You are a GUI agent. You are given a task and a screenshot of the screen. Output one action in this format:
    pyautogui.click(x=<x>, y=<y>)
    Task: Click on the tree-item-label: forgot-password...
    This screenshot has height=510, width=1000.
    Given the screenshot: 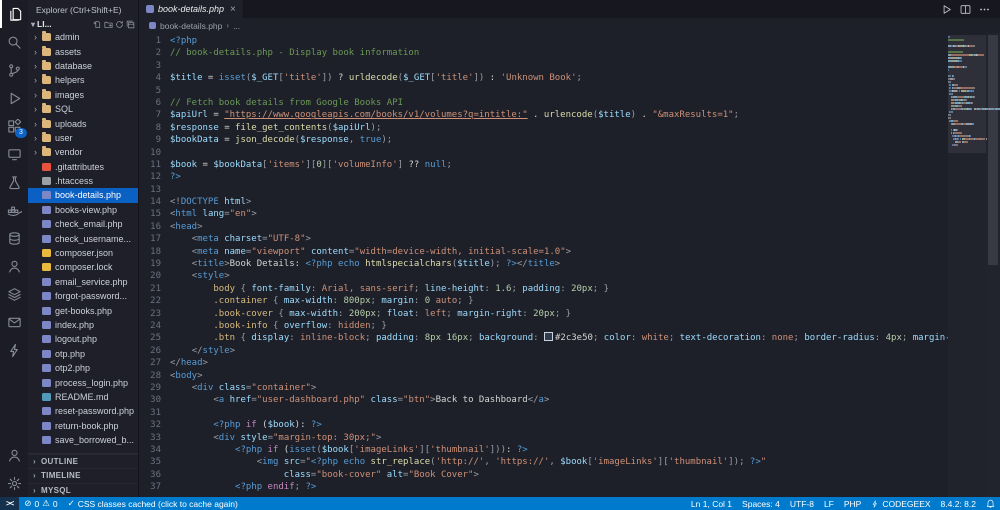 What is the action you would take?
    pyautogui.click(x=91, y=296)
    